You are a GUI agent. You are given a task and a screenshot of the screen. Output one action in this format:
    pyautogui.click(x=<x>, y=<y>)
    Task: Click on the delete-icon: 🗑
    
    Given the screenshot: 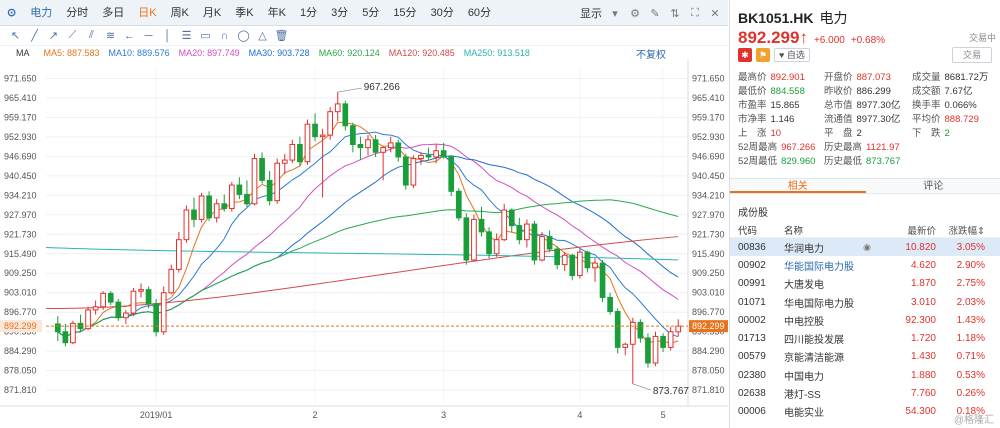 What is the action you would take?
    pyautogui.click(x=281, y=35)
    